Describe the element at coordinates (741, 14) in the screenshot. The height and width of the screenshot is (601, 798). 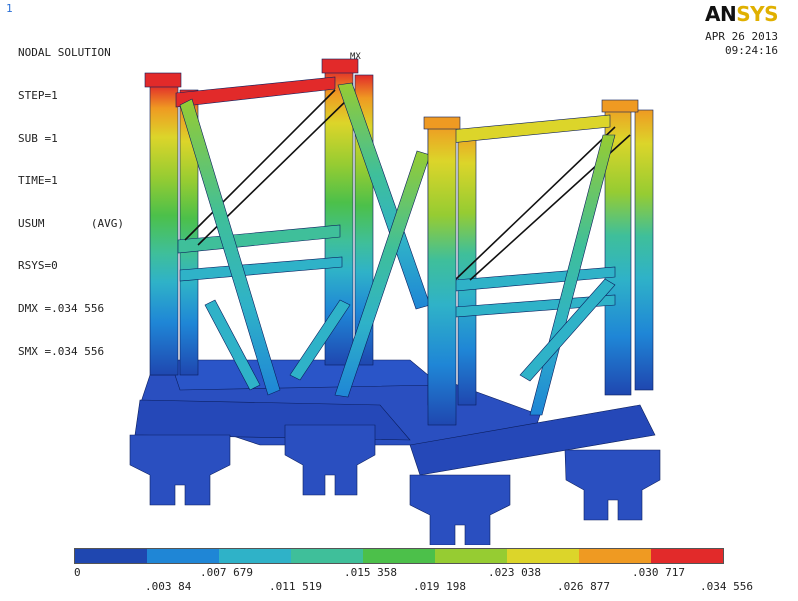
I see `ansys-logo: ANSYS` at that location.